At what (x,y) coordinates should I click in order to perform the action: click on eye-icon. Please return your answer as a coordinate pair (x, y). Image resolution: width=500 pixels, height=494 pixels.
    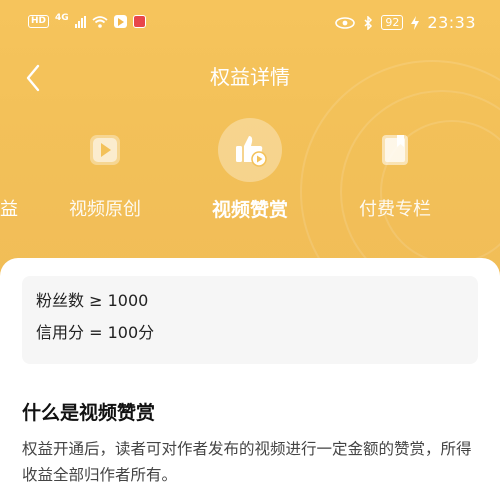
    Looking at the image, I should click on (345, 22).